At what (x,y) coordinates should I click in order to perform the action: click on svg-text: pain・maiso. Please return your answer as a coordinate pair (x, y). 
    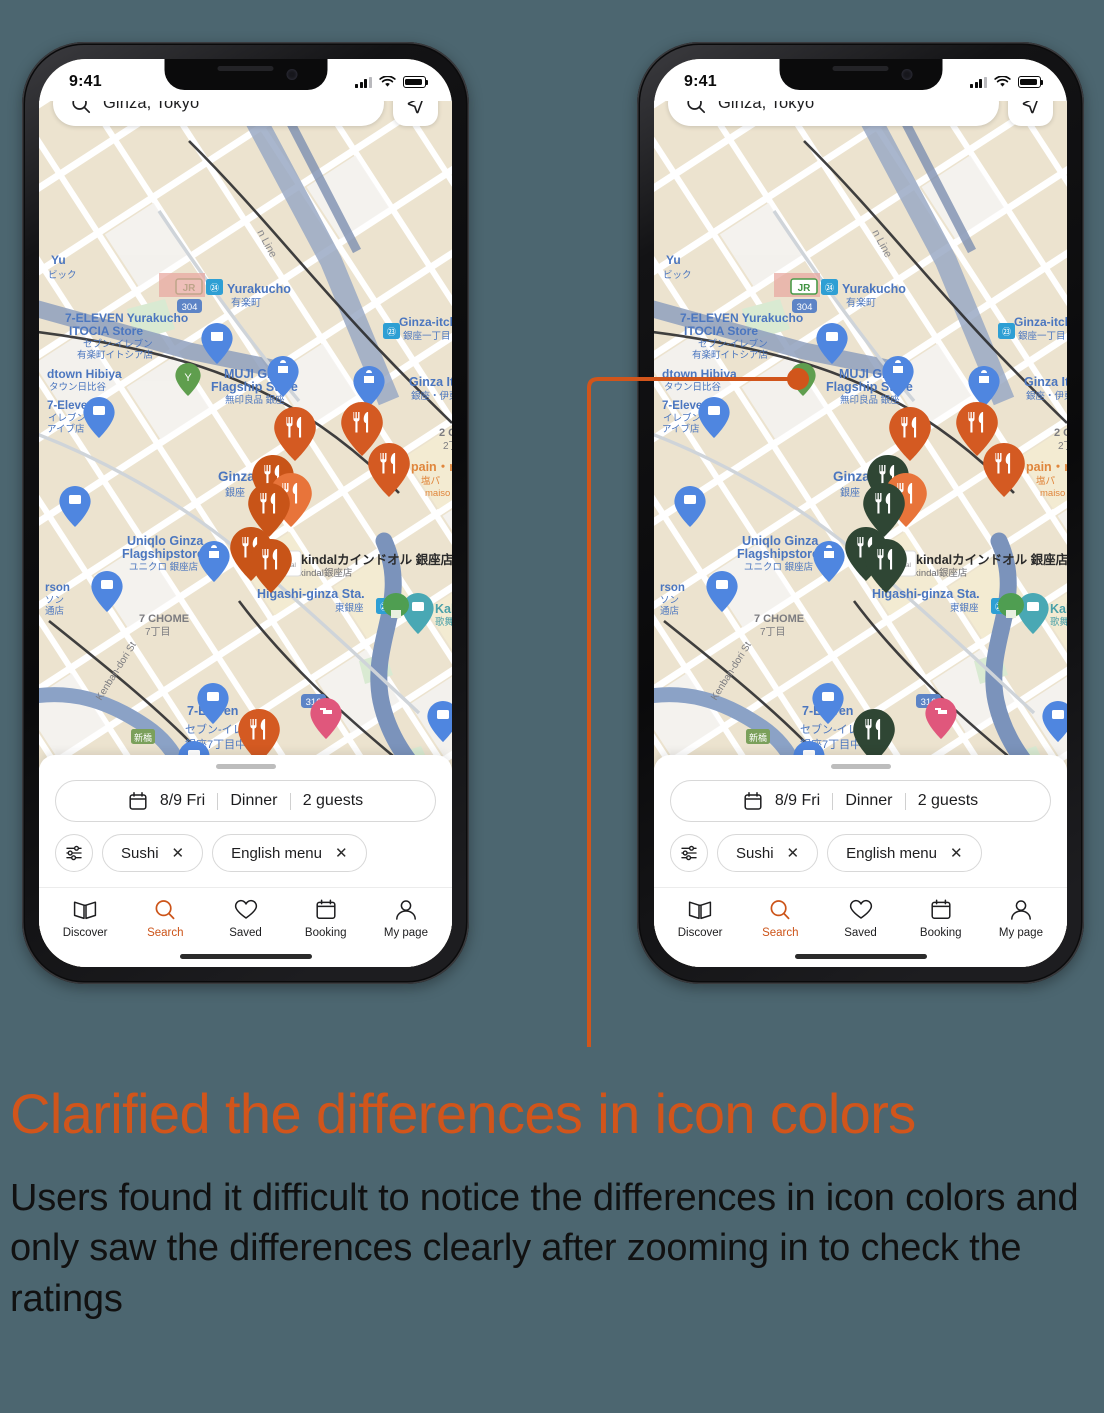
    Looking at the image, I should click on (431, 467).